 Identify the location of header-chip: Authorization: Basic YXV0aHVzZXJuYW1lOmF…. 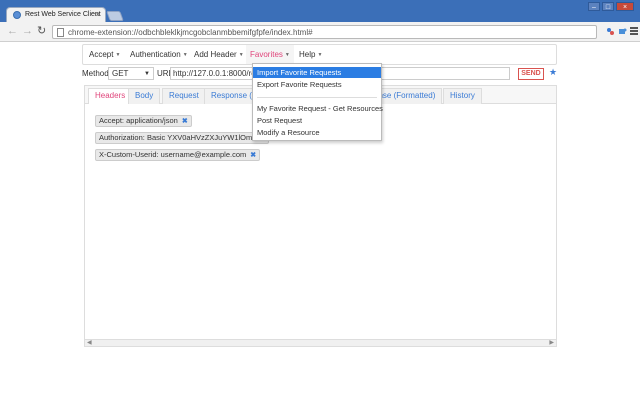
(182, 138).